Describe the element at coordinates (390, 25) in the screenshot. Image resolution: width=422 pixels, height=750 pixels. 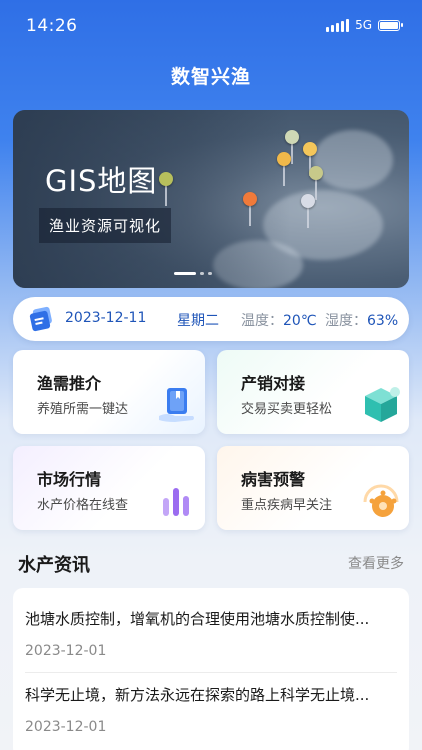
I see `battery-icon` at that location.